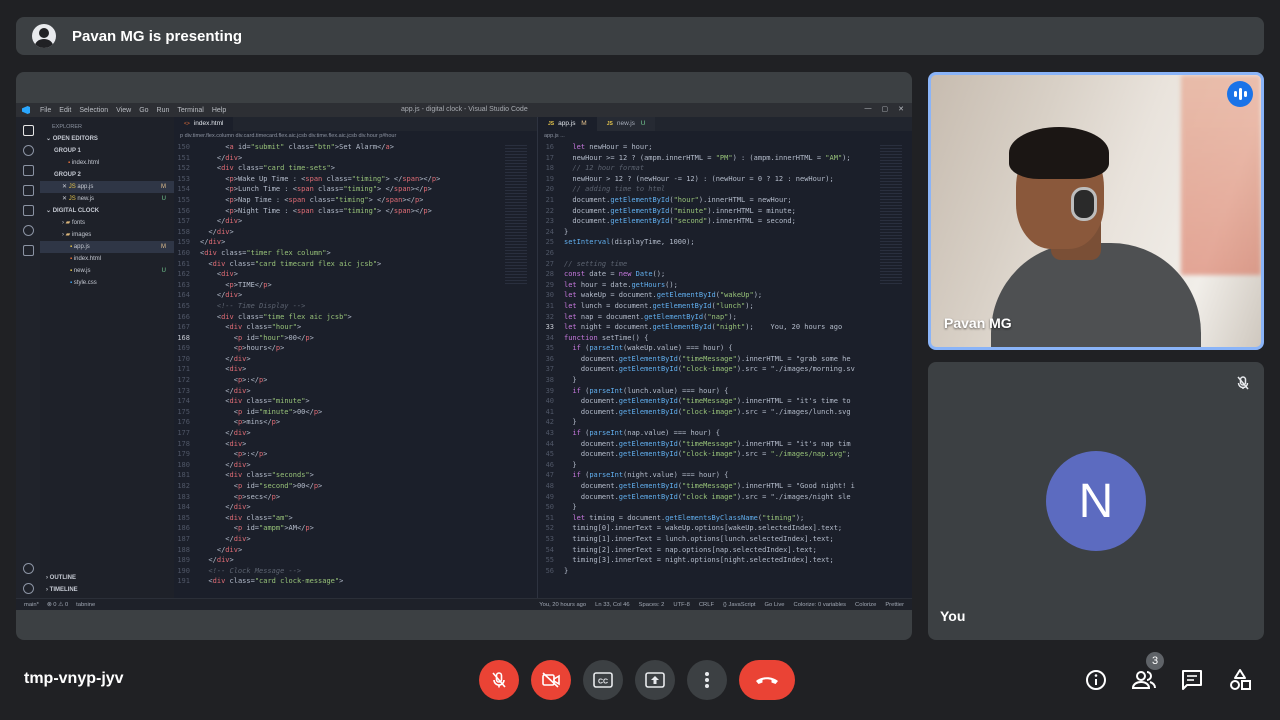 The width and height of the screenshot is (1280, 720). Describe the element at coordinates (183, 274) in the screenshot. I see `line-number: 162` at that location.